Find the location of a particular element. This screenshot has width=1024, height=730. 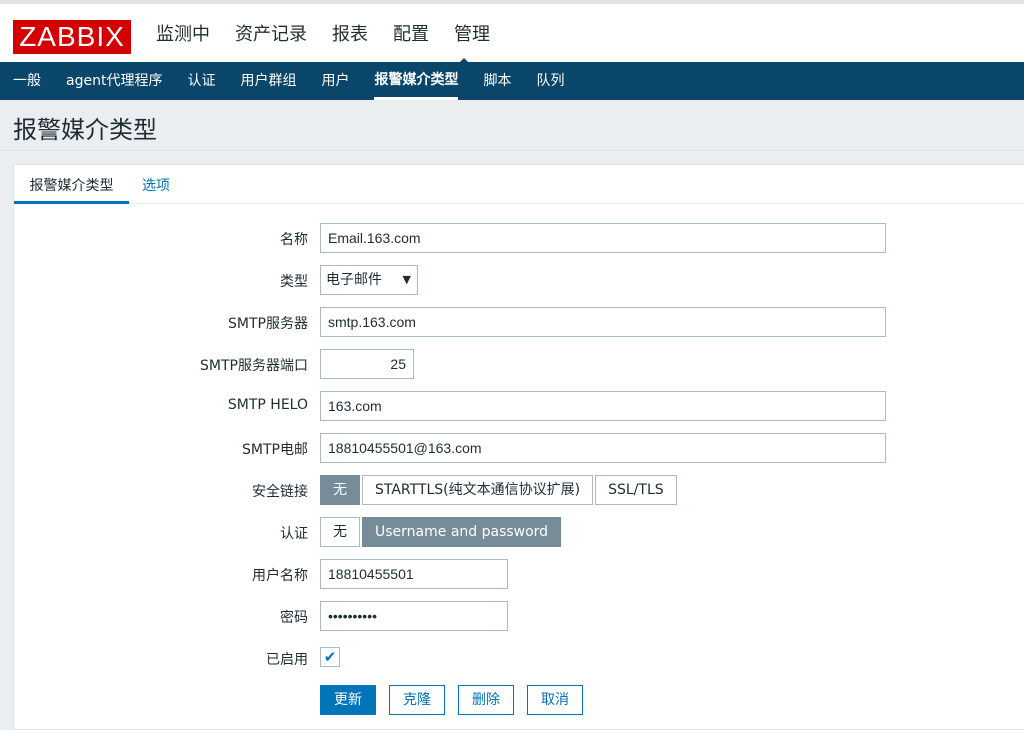

zabbix-logo: ZABBIX is located at coordinates (72, 37).